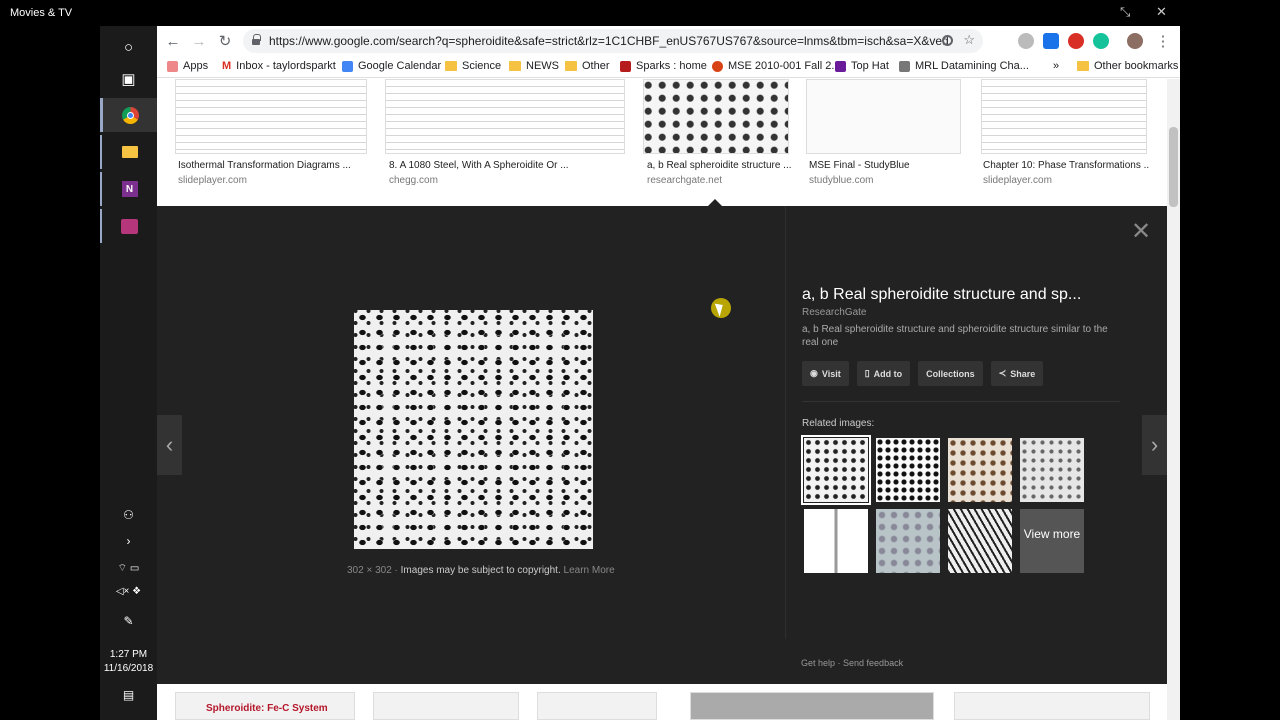 This screenshot has width=1280, height=720. Describe the element at coordinates (1056, 66) in the screenshot. I see `bookmarks-overflow: »` at that location.